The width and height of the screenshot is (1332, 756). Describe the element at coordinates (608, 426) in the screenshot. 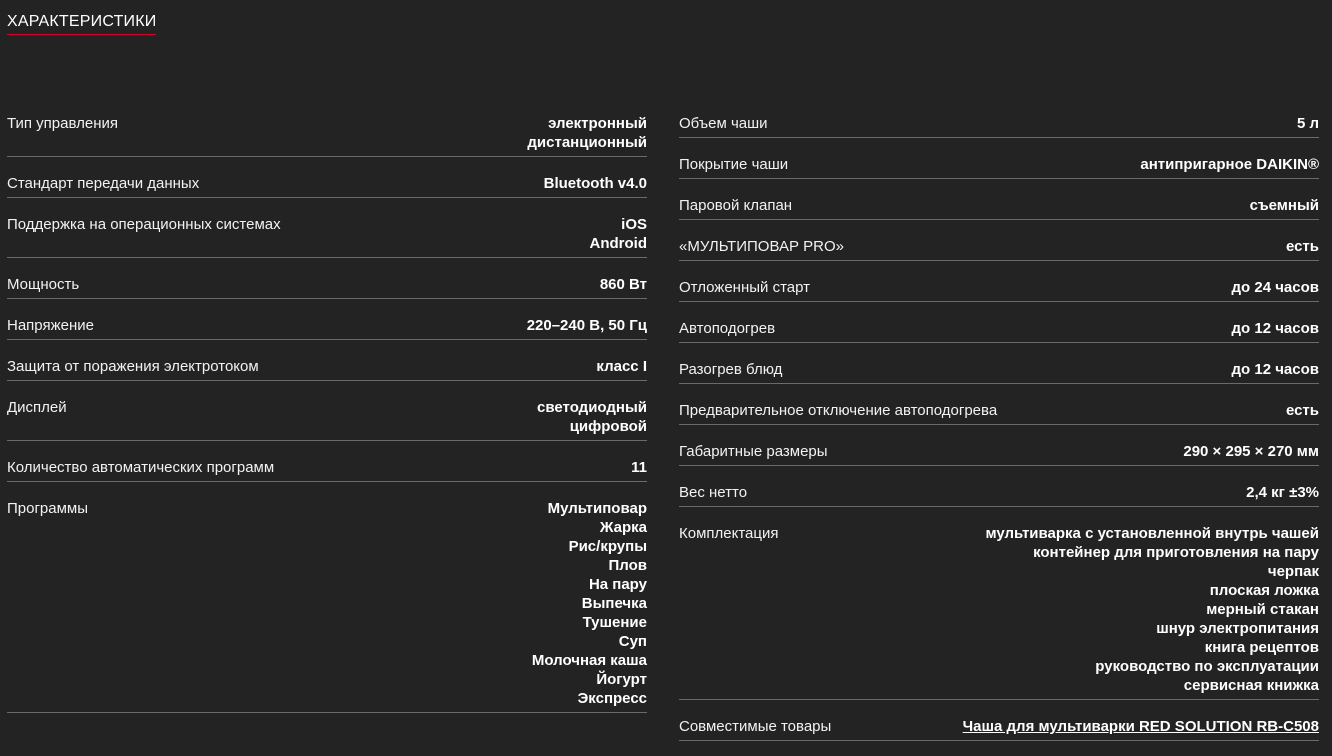

I see `spec-value: цифровой` at that location.